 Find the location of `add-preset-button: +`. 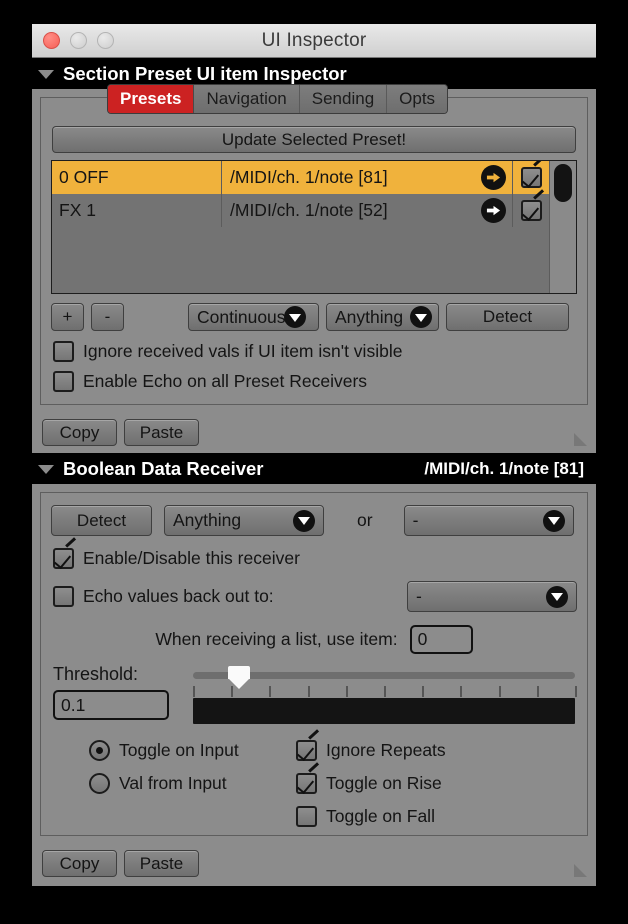

add-preset-button: + is located at coordinates (67, 317).